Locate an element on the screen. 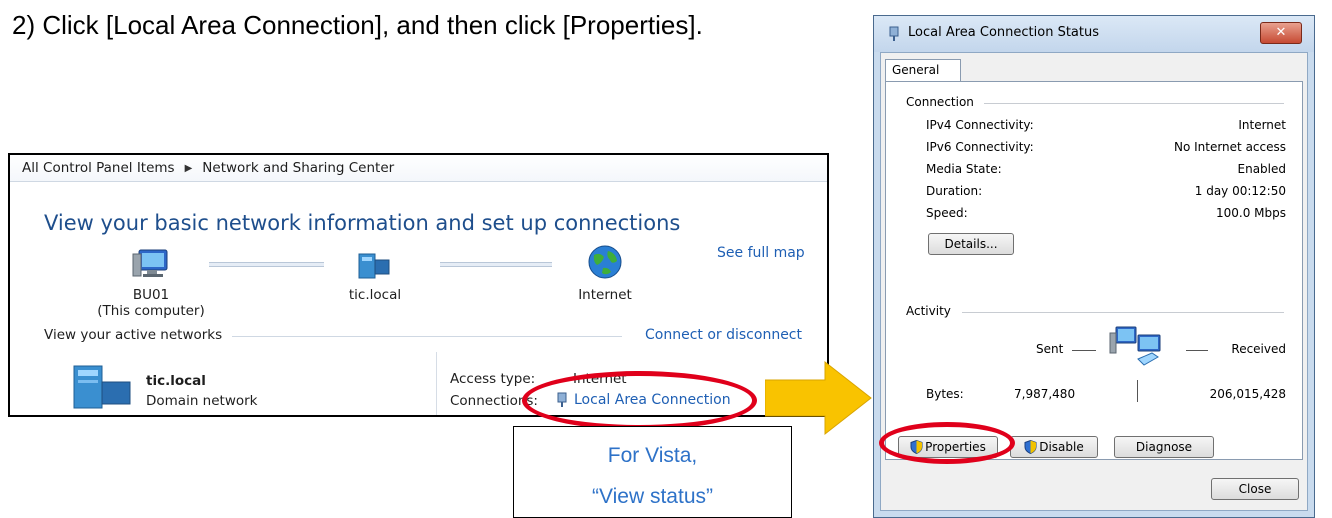  active-network-type: Domain network is located at coordinates (202, 401).